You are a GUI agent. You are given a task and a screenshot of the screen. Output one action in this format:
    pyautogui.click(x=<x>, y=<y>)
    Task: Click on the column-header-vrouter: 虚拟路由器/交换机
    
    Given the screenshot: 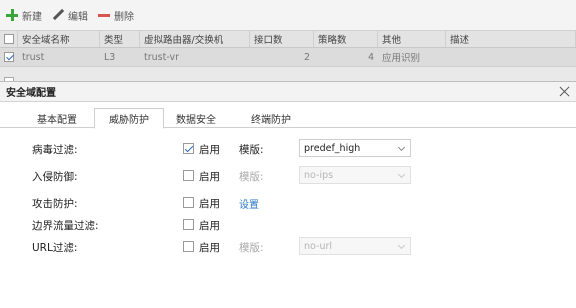 What is the action you would take?
    pyautogui.click(x=195, y=39)
    